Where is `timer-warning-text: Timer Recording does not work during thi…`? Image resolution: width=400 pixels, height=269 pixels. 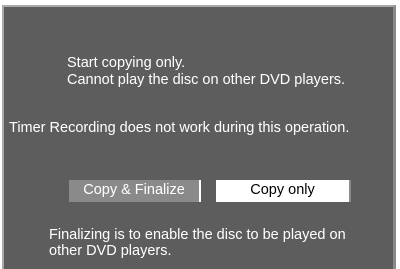
timer-warning-text: Timer Recording does not work during thi… is located at coordinates (179, 128).